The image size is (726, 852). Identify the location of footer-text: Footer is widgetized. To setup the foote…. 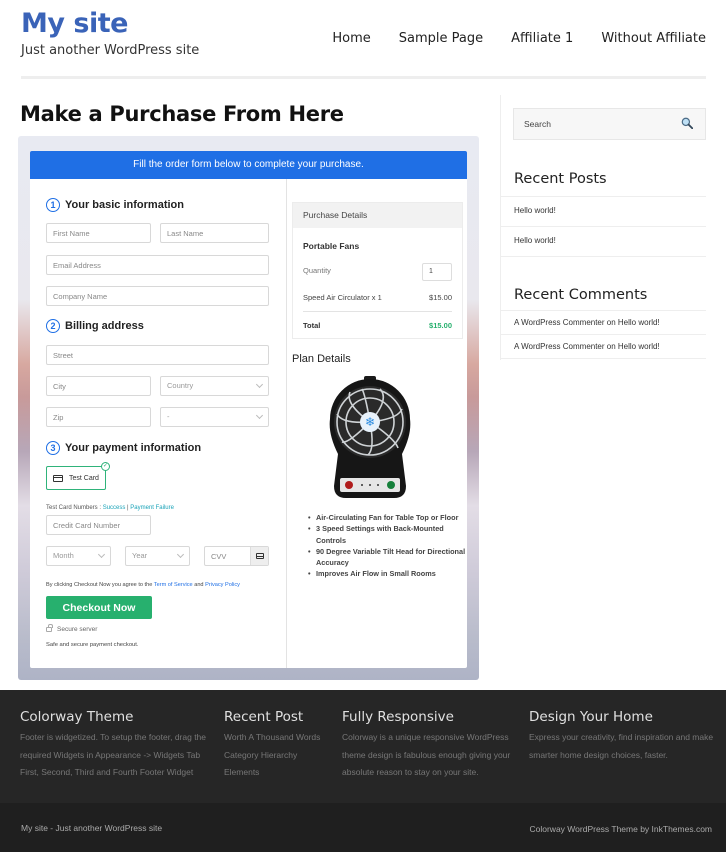
(113, 737).